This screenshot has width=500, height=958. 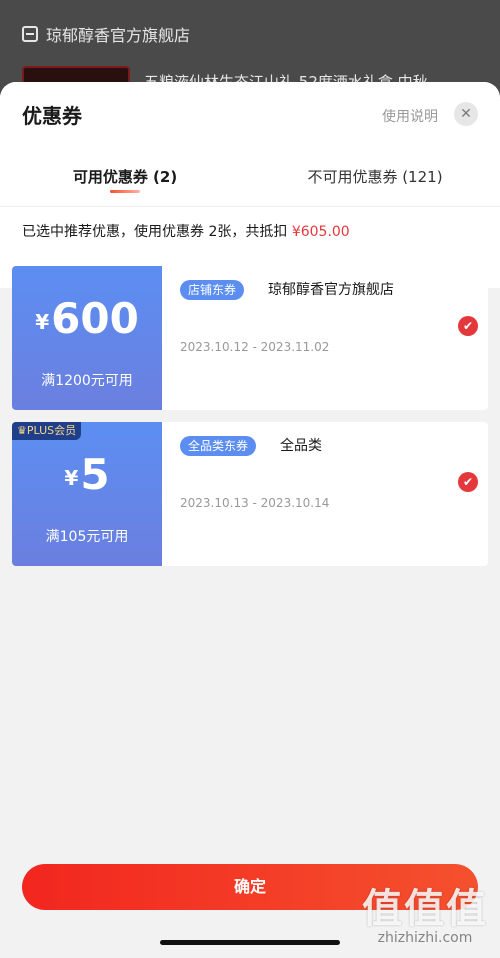 What do you see at coordinates (95, 474) in the screenshot?
I see `coupon-amount-value: 5` at bounding box center [95, 474].